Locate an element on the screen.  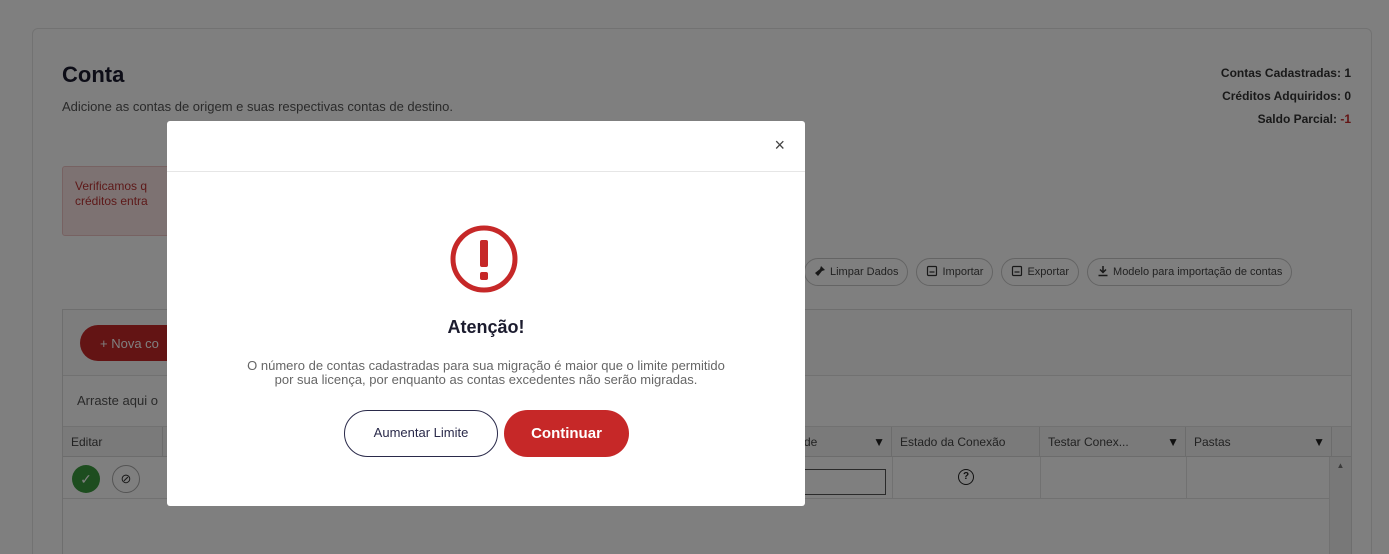
increase-limit-button: Aumentar Limite is located at coordinates (421, 433).